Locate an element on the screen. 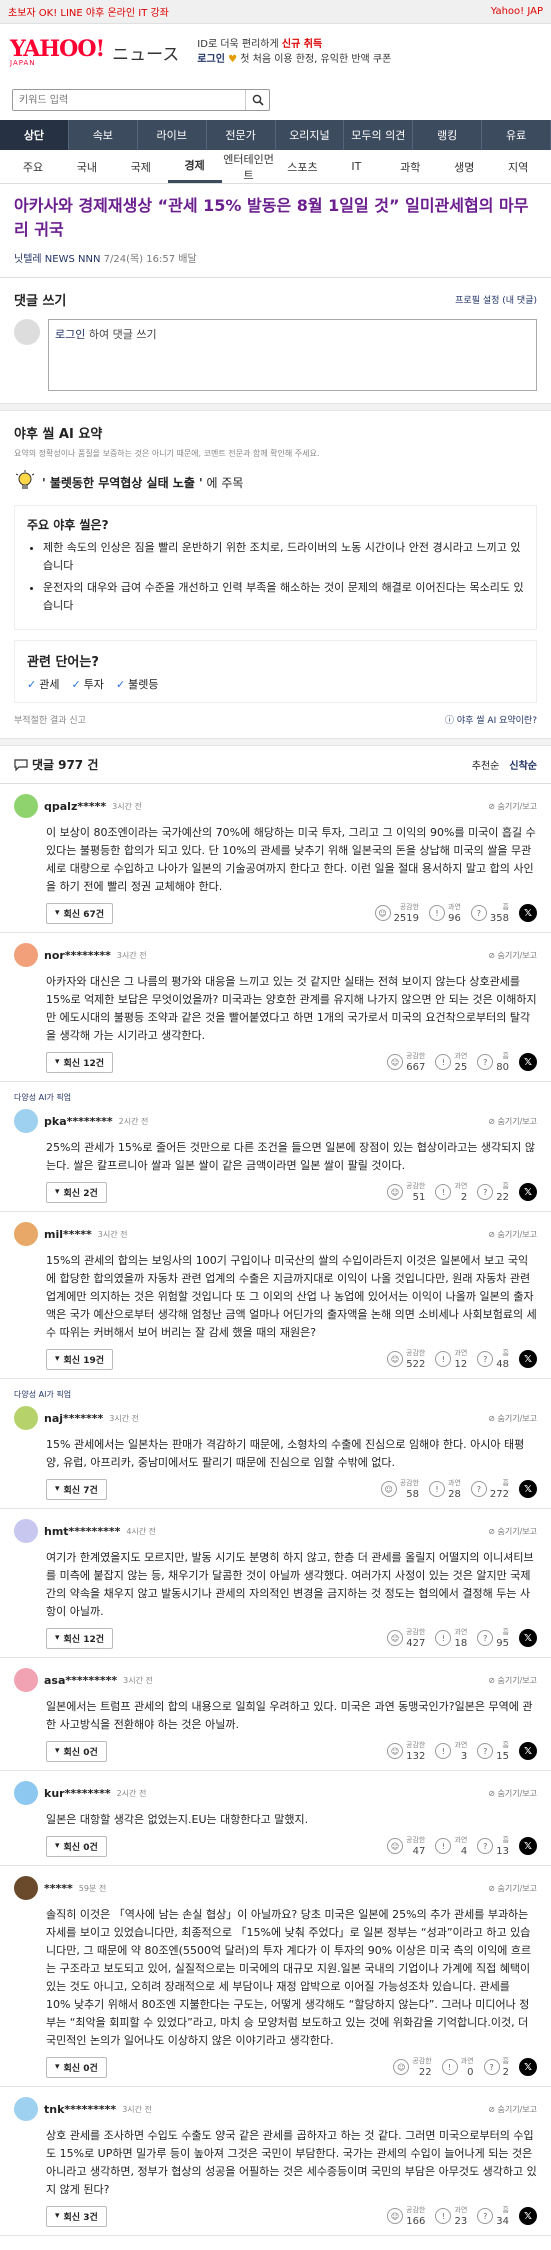 This screenshot has width=551, height=2250. category-tab: 지역 is located at coordinates (518, 166).